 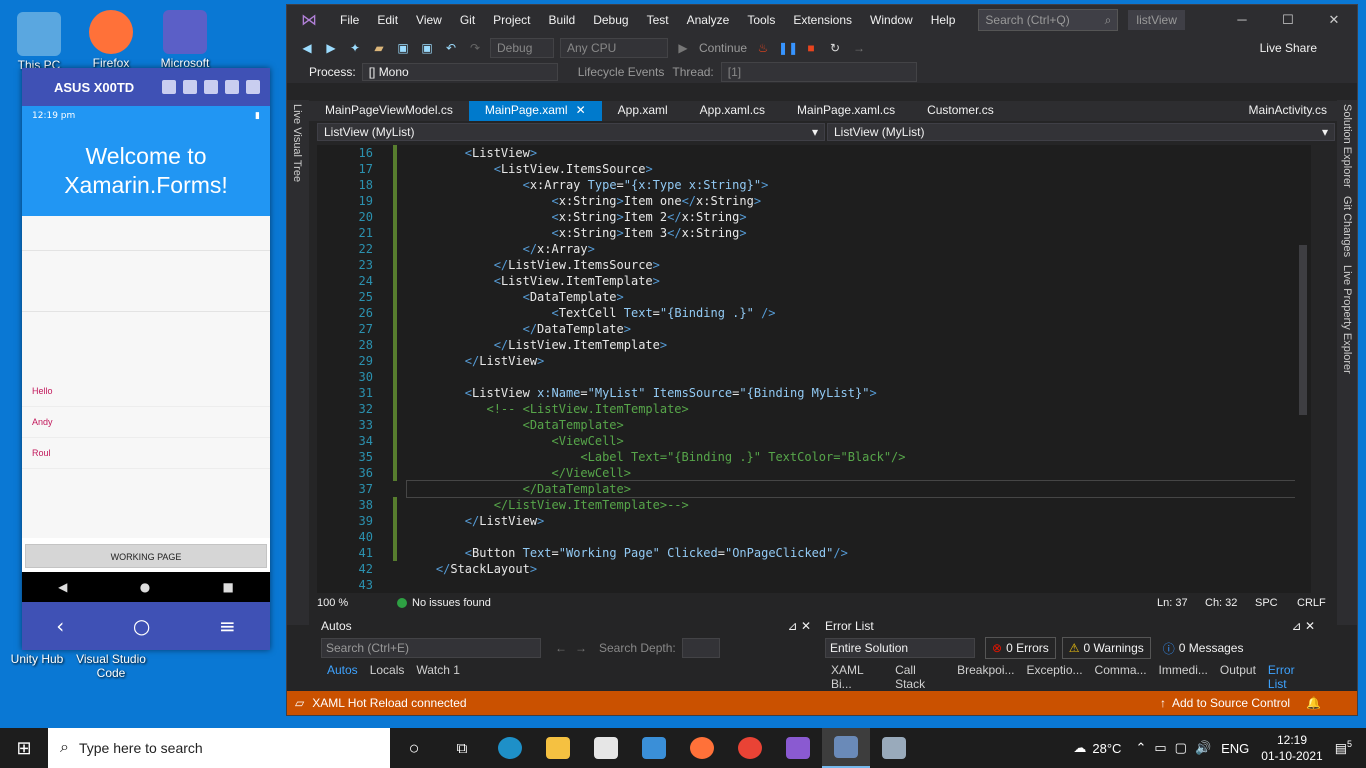 What do you see at coordinates (763, 48) in the screenshot?
I see `hot-reload-icon: ♨` at bounding box center [763, 48].